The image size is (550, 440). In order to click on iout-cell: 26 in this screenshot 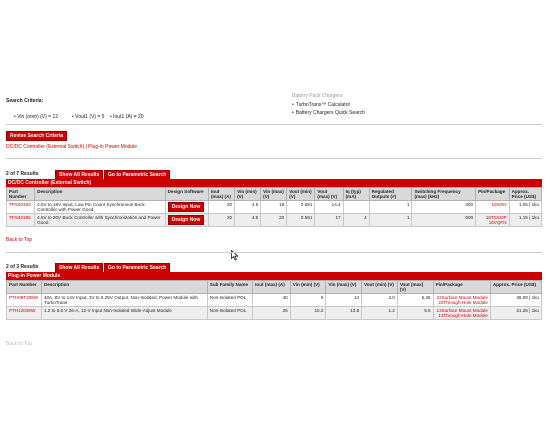, I will do `click(271, 313)`.